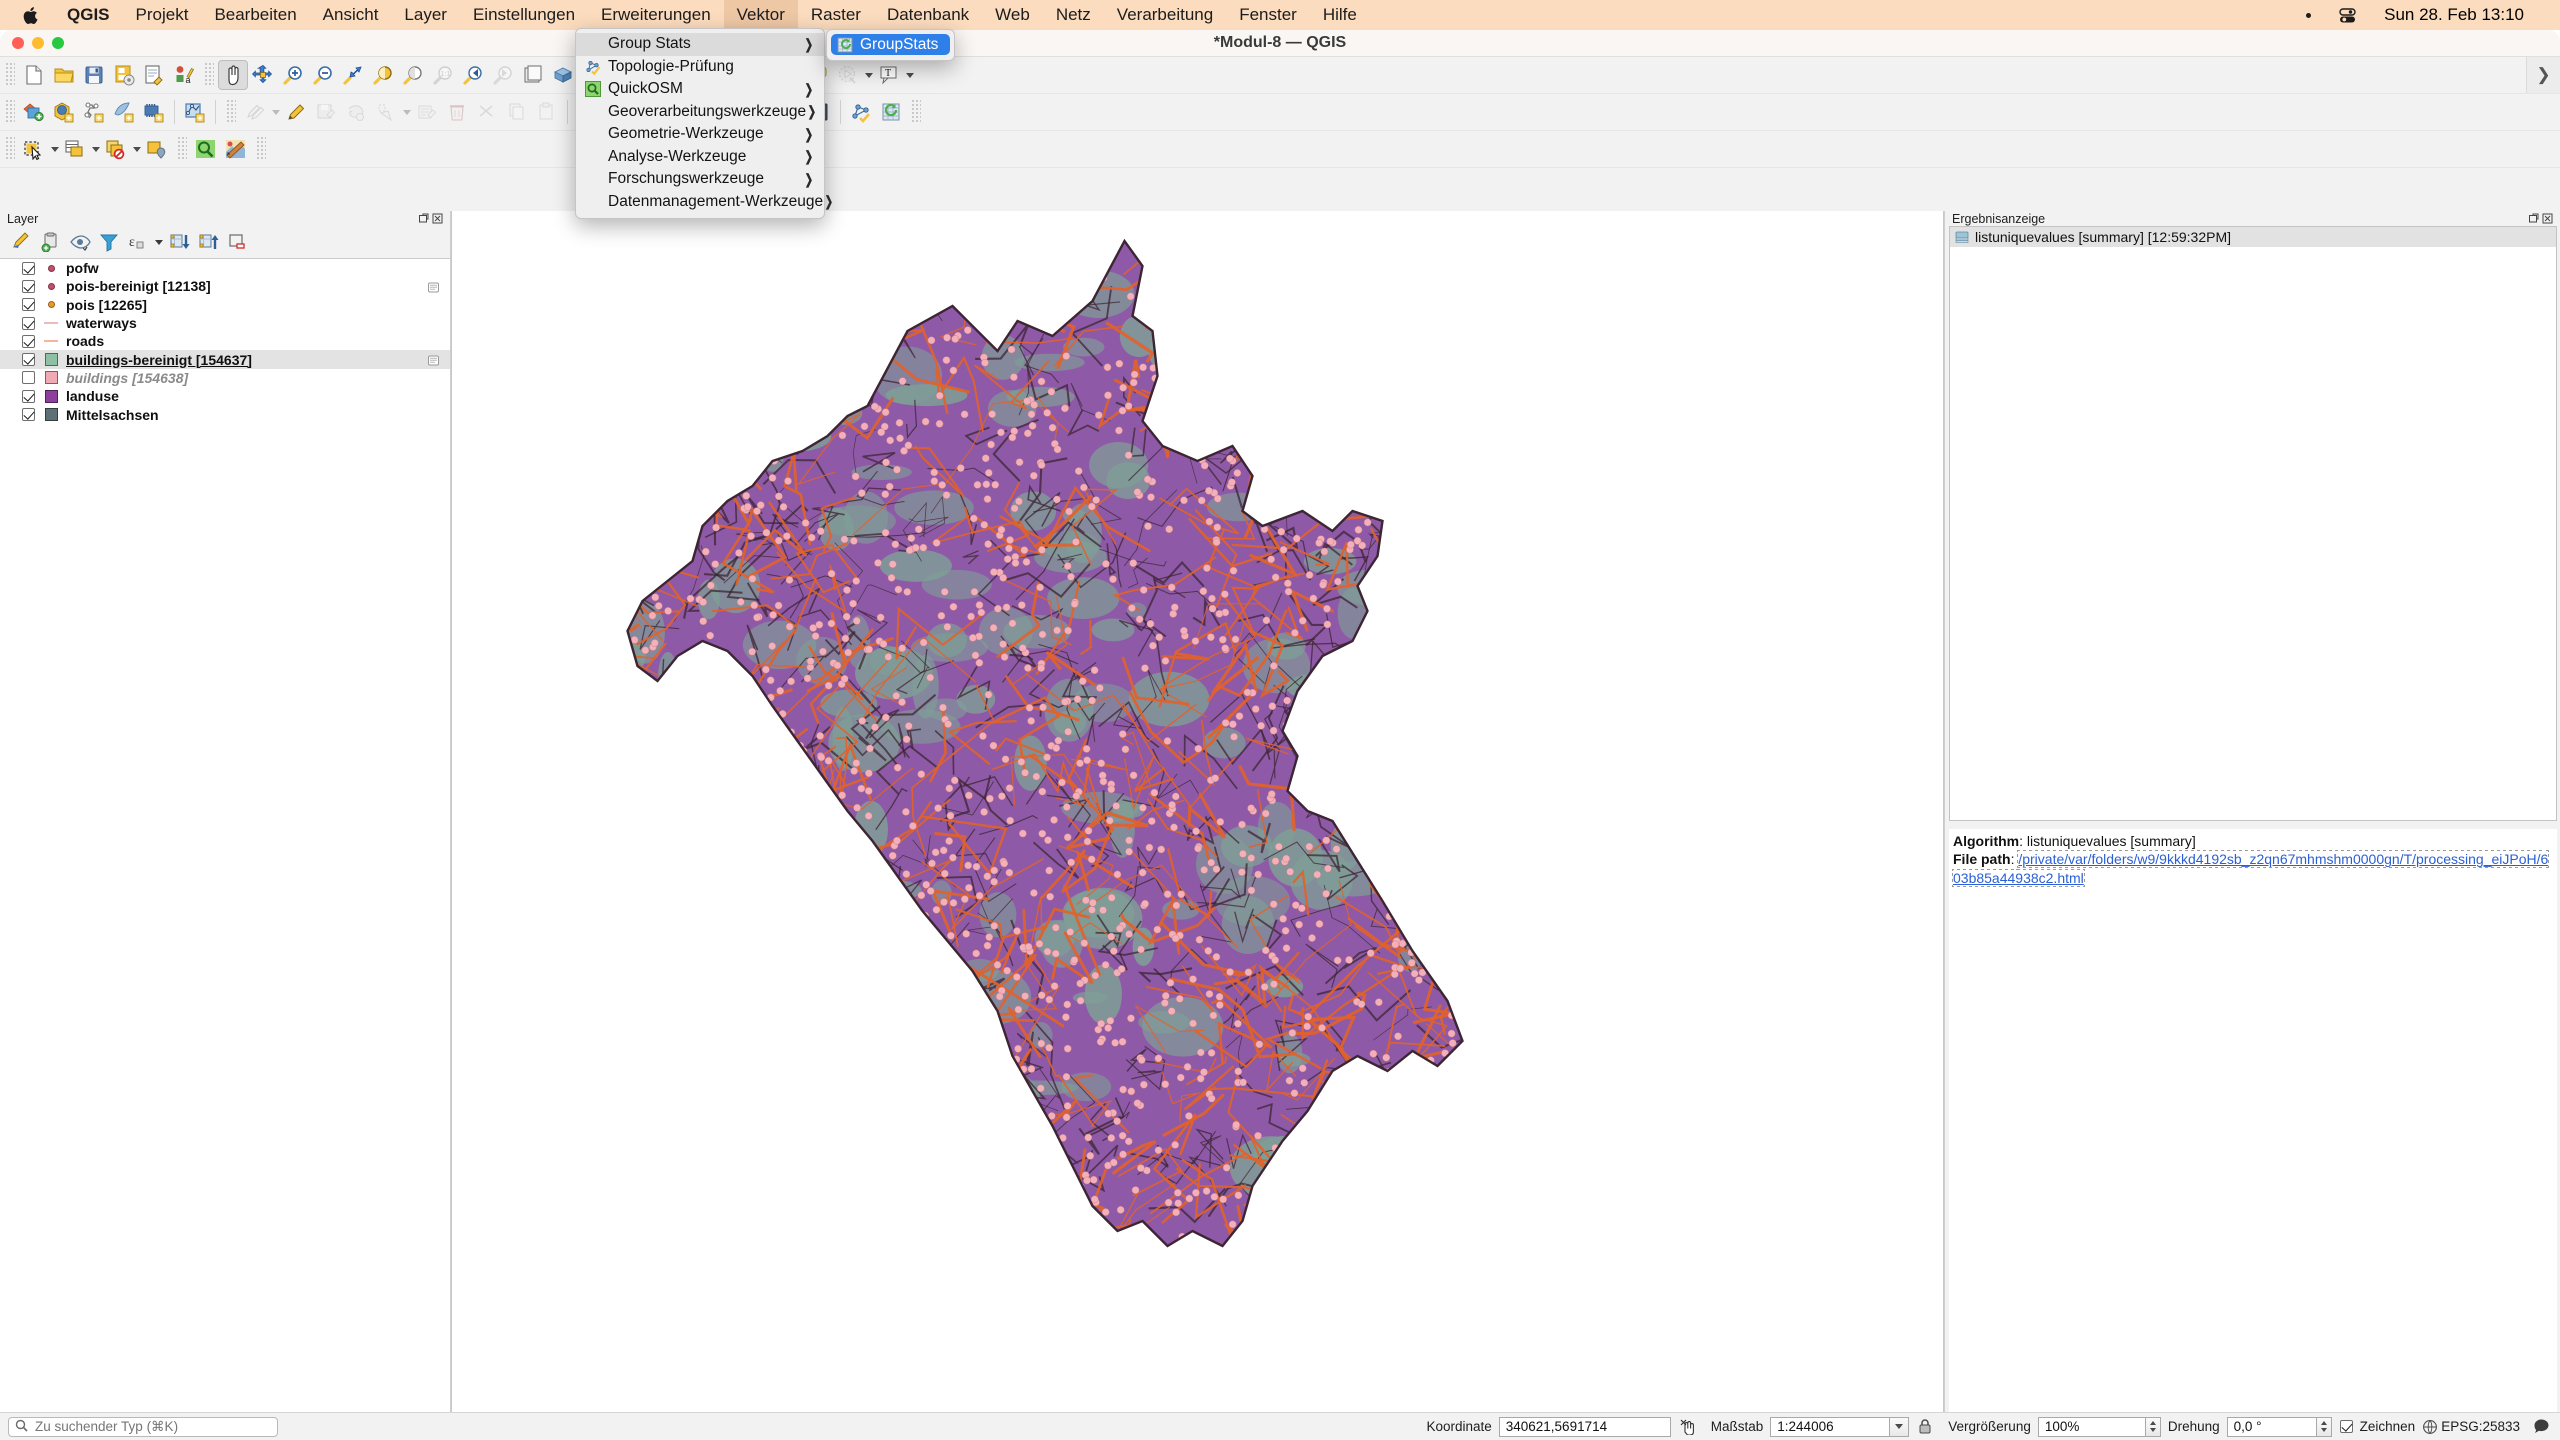 The height and width of the screenshot is (1440, 2560). What do you see at coordinates (22, 242) in the screenshot?
I see `open-layer-styling-panel-button` at bounding box center [22, 242].